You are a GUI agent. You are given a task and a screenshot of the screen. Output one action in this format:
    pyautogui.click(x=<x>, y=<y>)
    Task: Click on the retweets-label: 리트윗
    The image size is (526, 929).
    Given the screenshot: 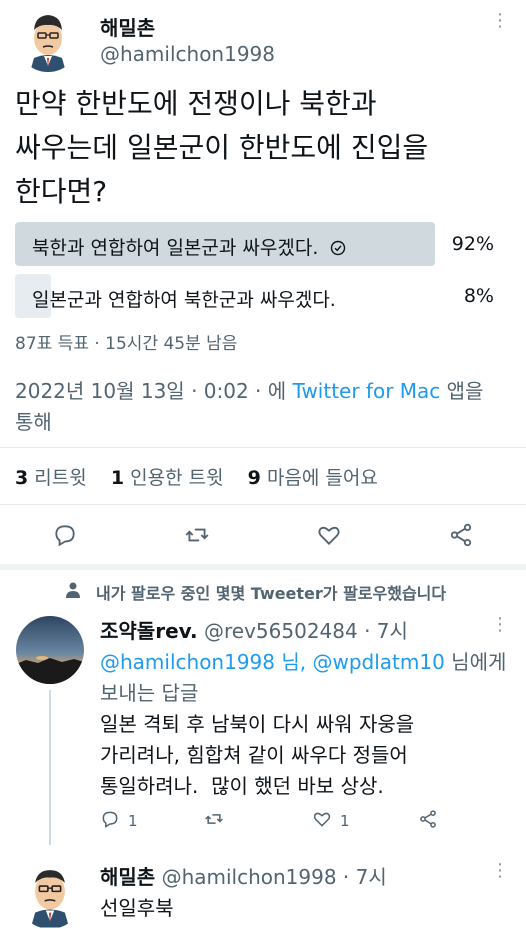 What is the action you would take?
    pyautogui.click(x=60, y=478)
    